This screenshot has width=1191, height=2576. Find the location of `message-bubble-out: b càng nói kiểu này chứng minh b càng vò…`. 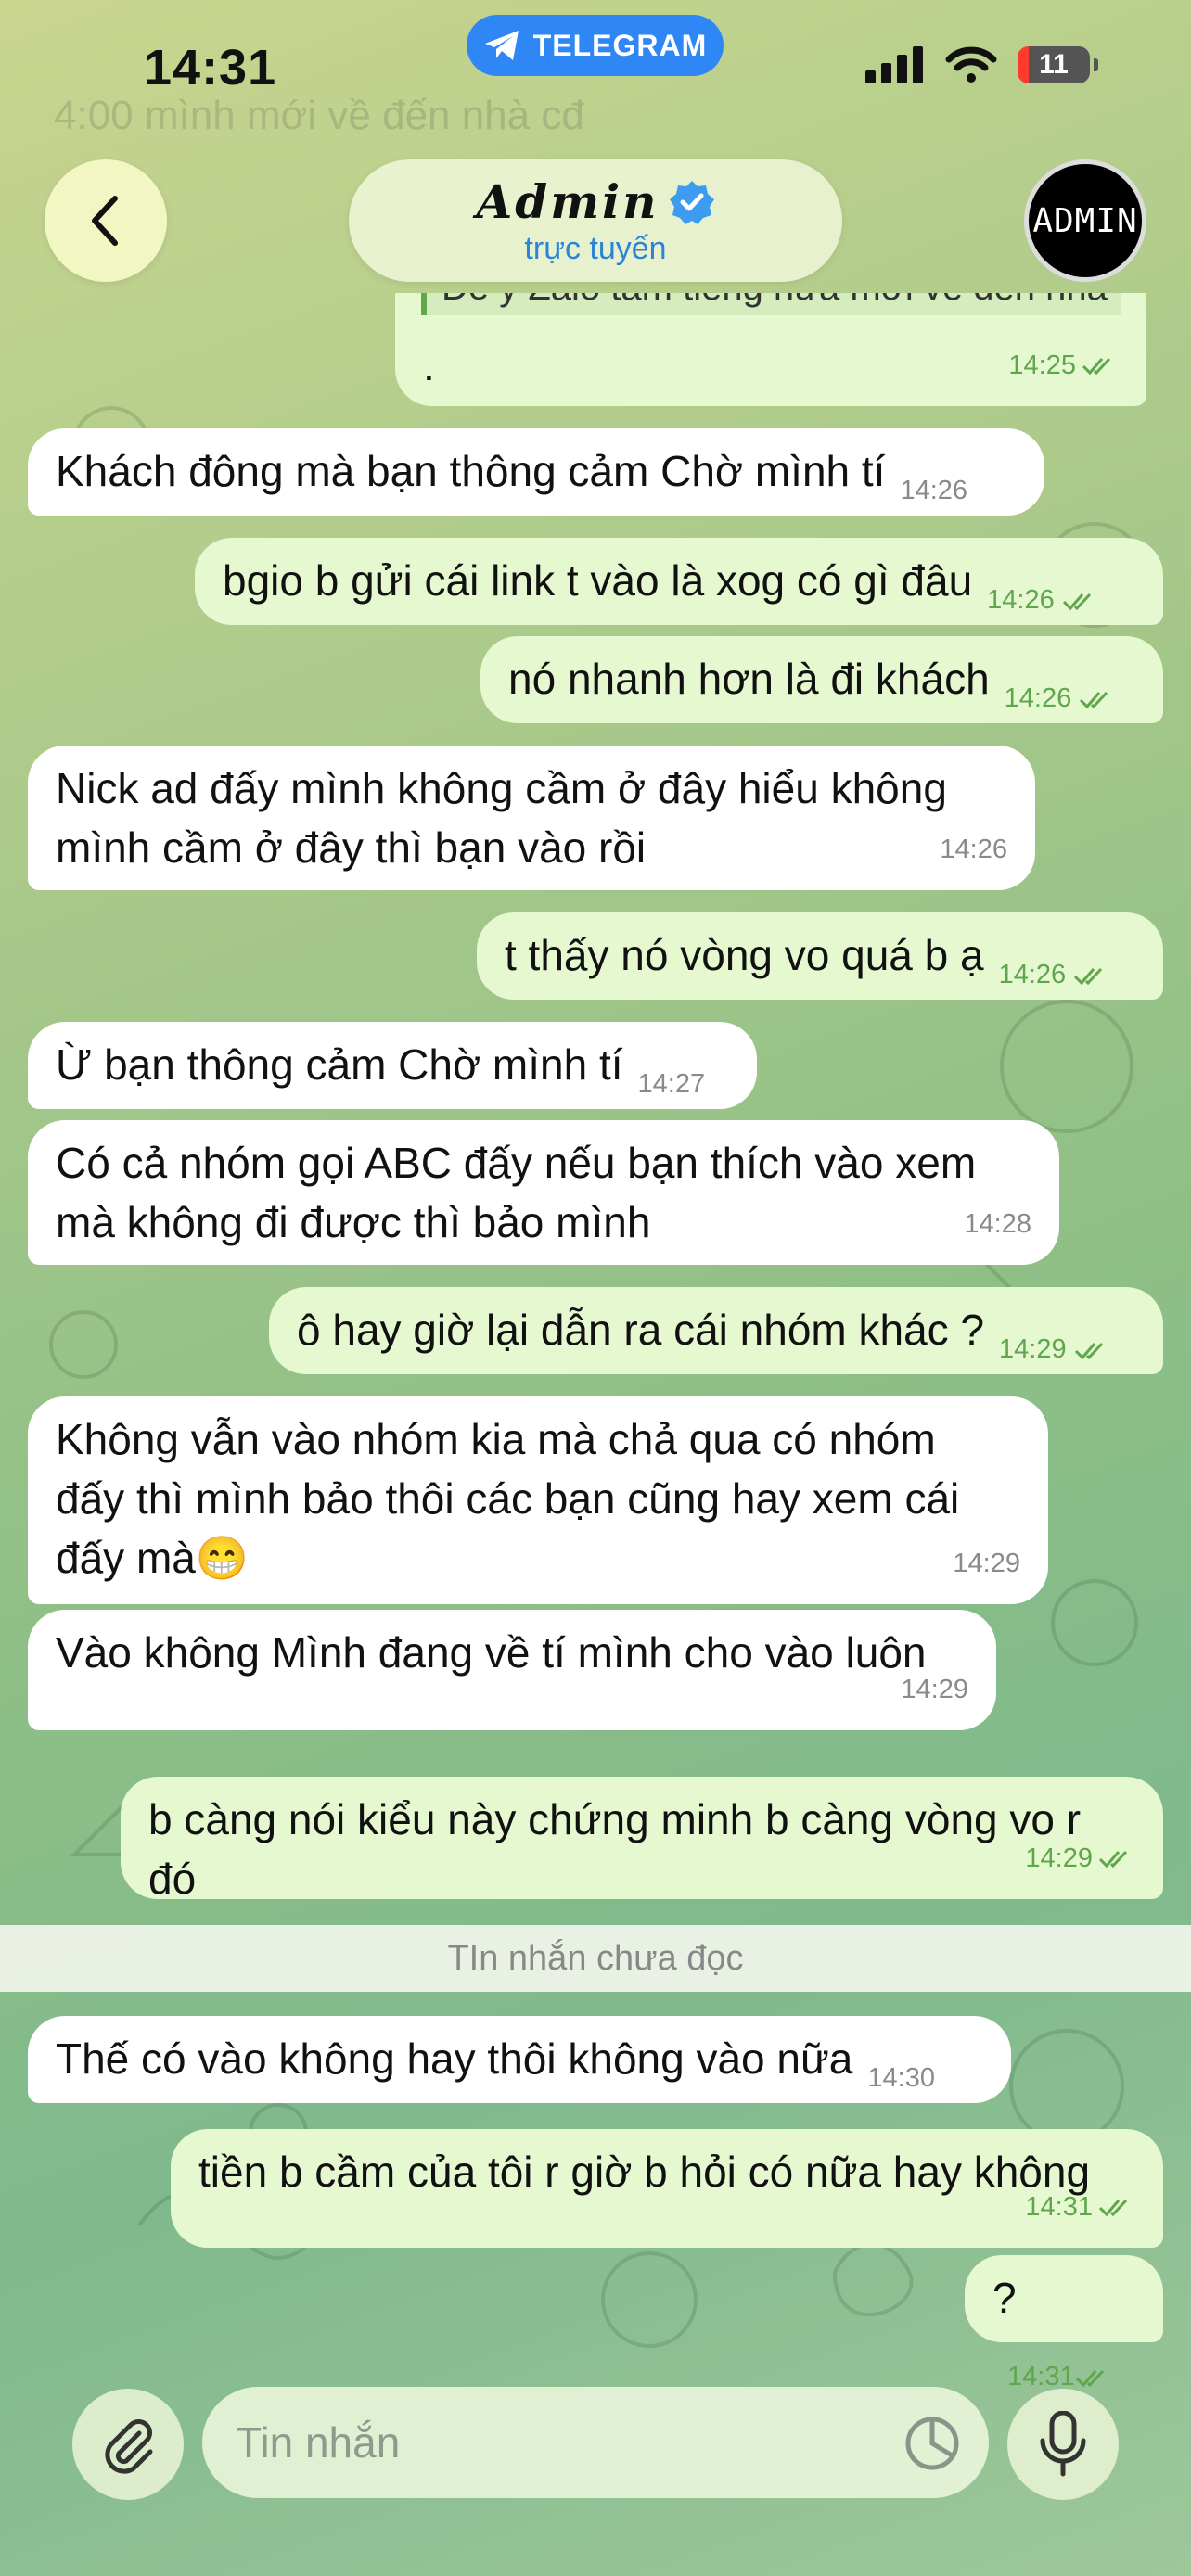

message-bubble-out: b càng nói kiểu này chứng minh b càng vò… is located at coordinates (642, 1840).